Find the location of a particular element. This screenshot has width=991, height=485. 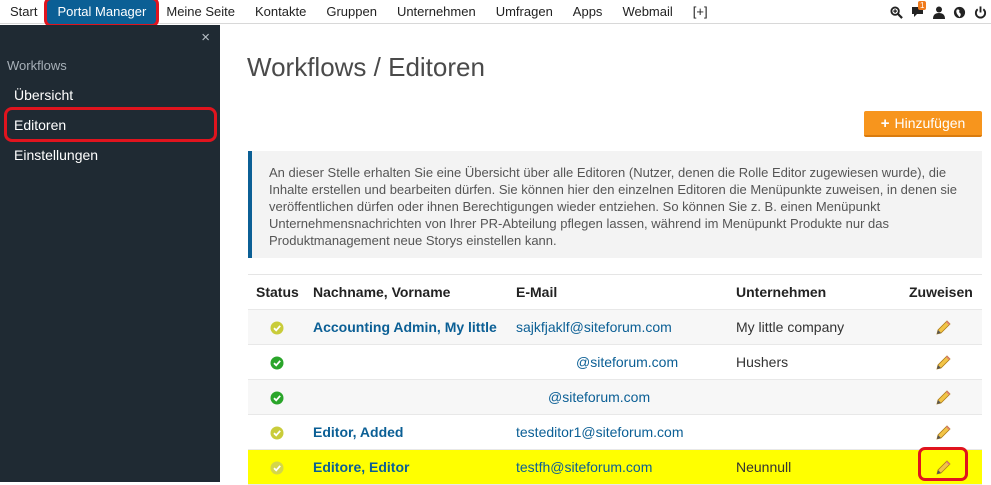

editor-email-link: sajkfjaklf@siteforum.com is located at coordinates (594, 327).